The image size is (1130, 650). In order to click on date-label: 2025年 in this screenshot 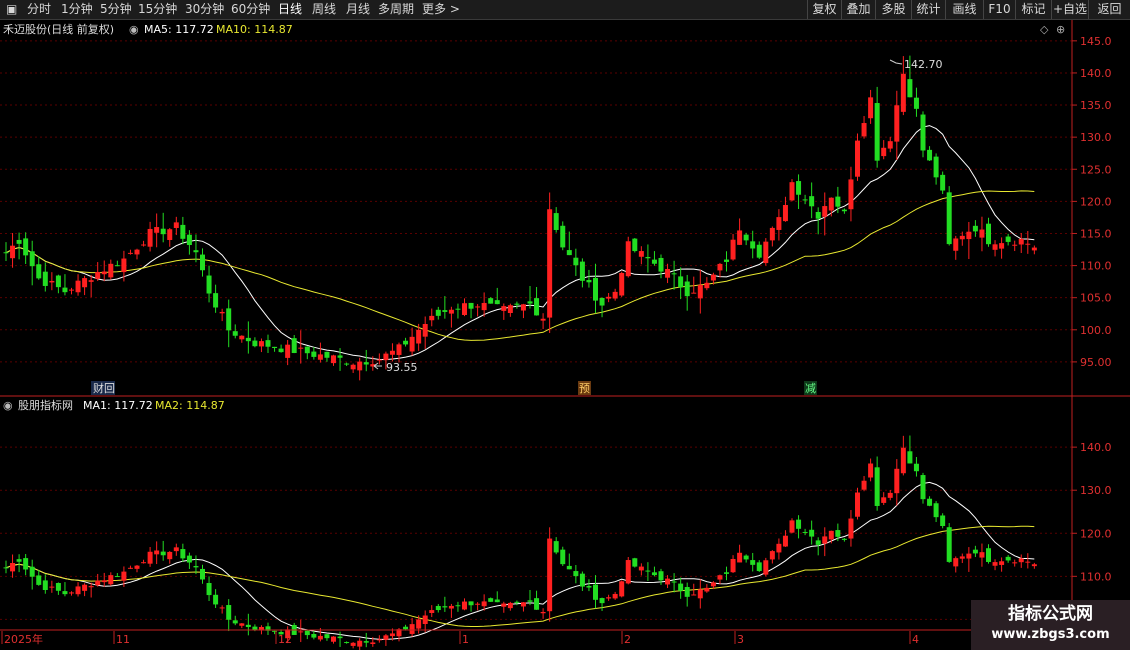, I will do `click(23, 639)`.